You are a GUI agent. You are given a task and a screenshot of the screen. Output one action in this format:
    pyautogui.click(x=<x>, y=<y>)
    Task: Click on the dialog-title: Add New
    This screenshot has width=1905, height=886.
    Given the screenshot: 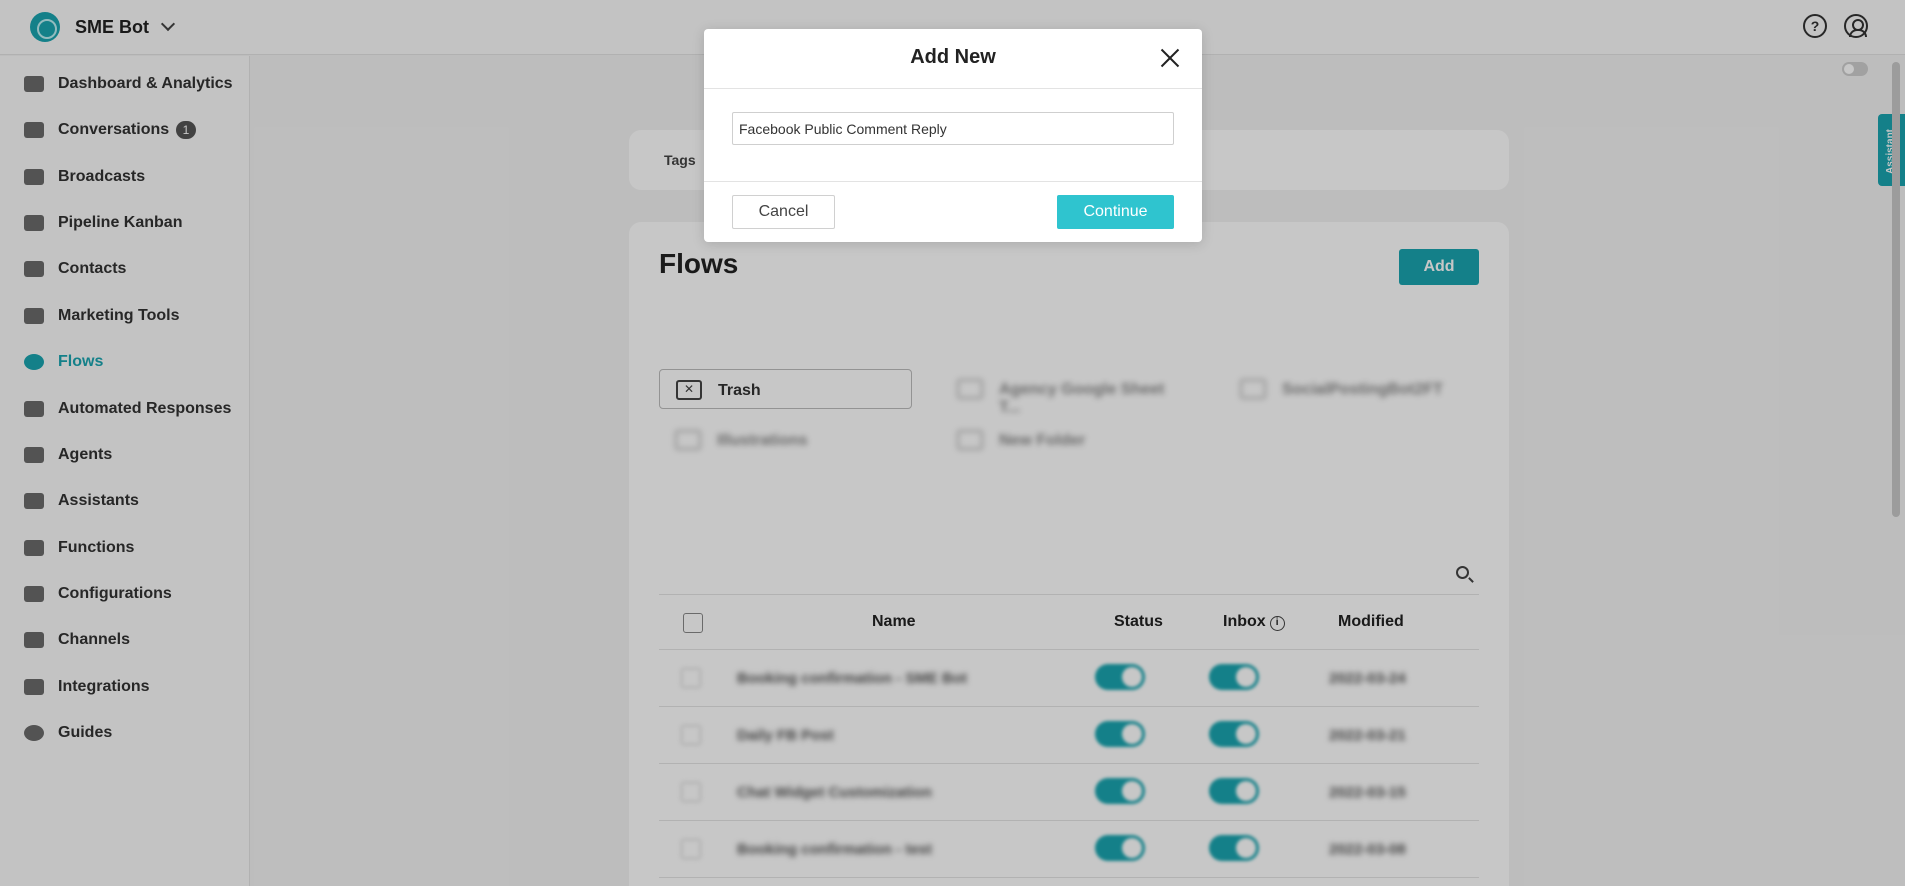 What is the action you would take?
    pyautogui.click(x=953, y=57)
    